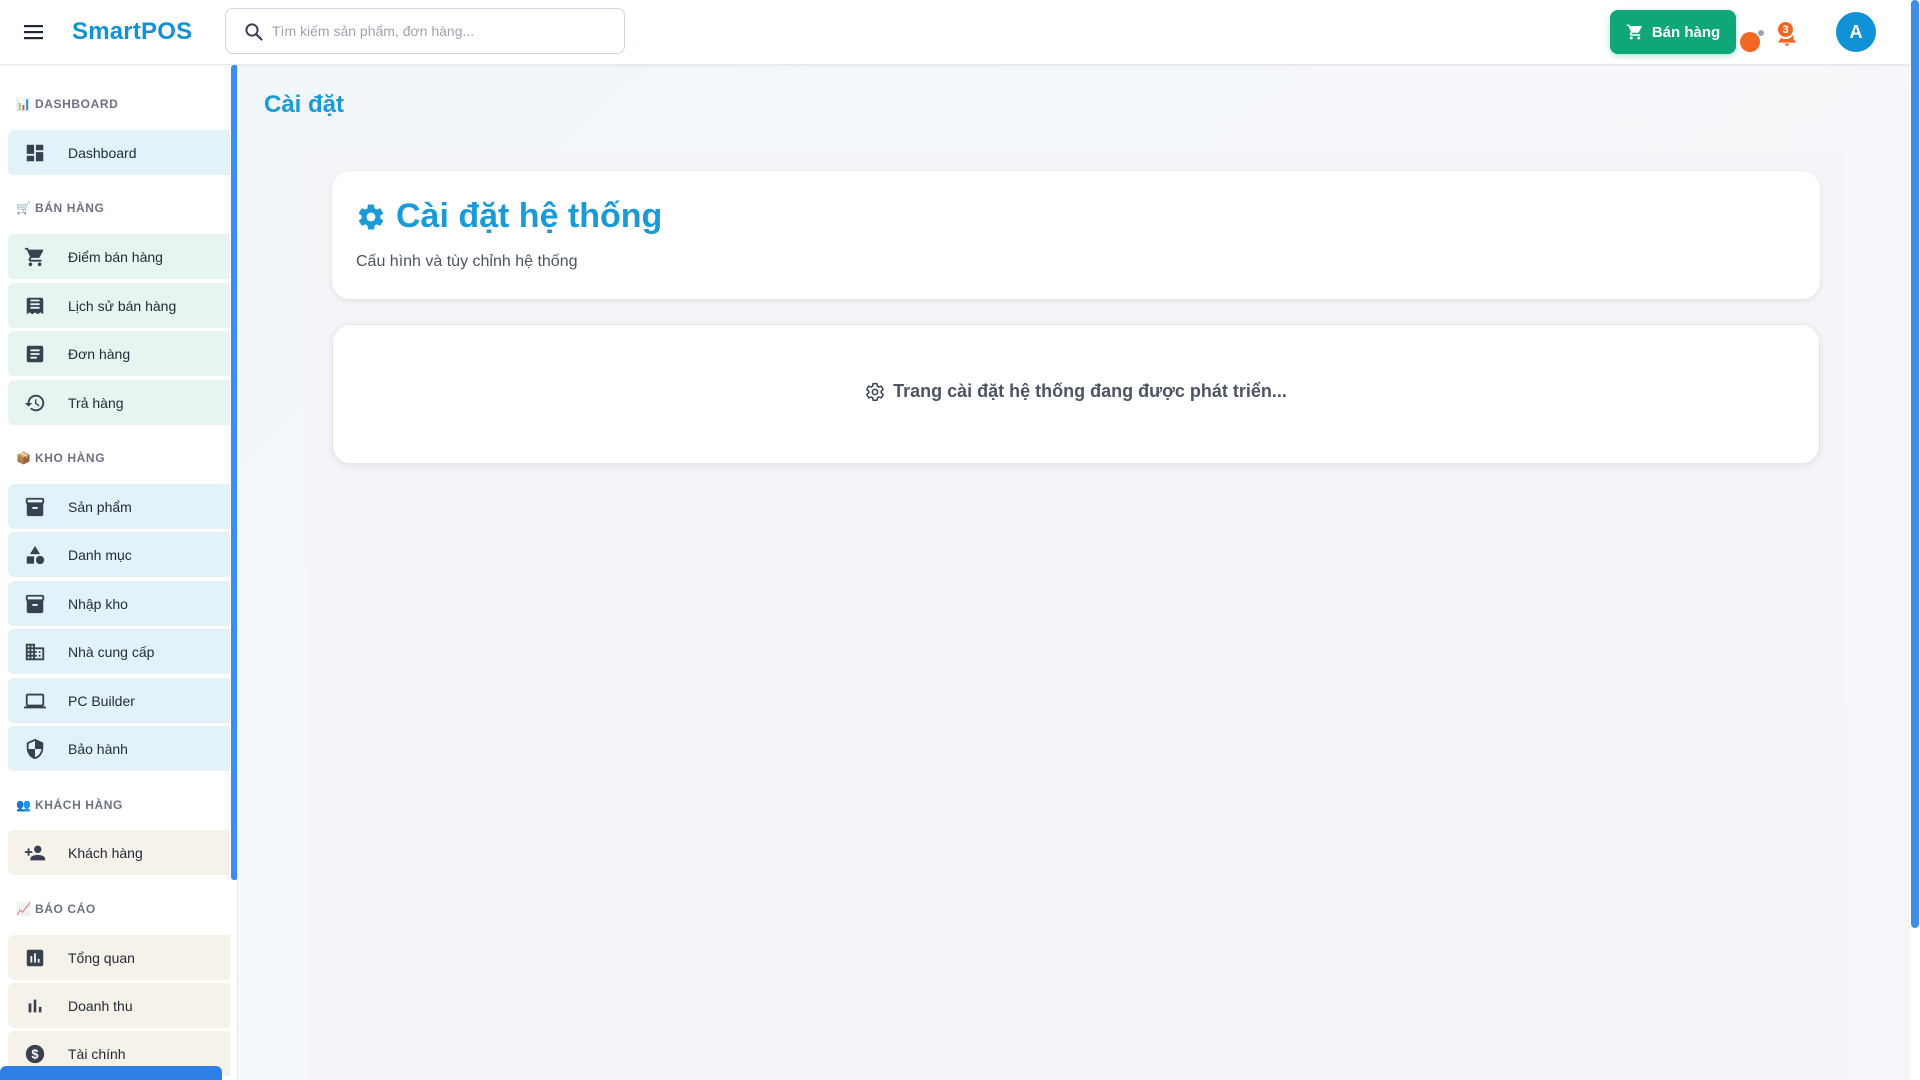 This screenshot has width=1920, height=1080. Describe the element at coordinates (1856, 32) in the screenshot. I see `avatar: A` at that location.